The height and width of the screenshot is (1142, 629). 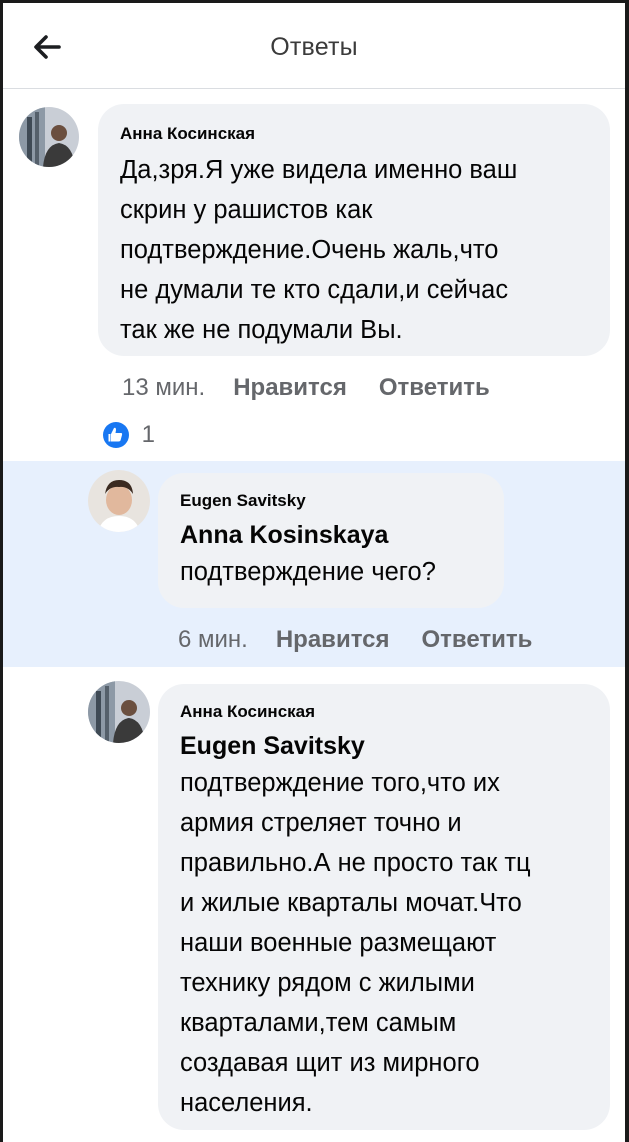 I want to click on comment-line: подтверждение.Очень жаль,что, so click(x=309, y=250).